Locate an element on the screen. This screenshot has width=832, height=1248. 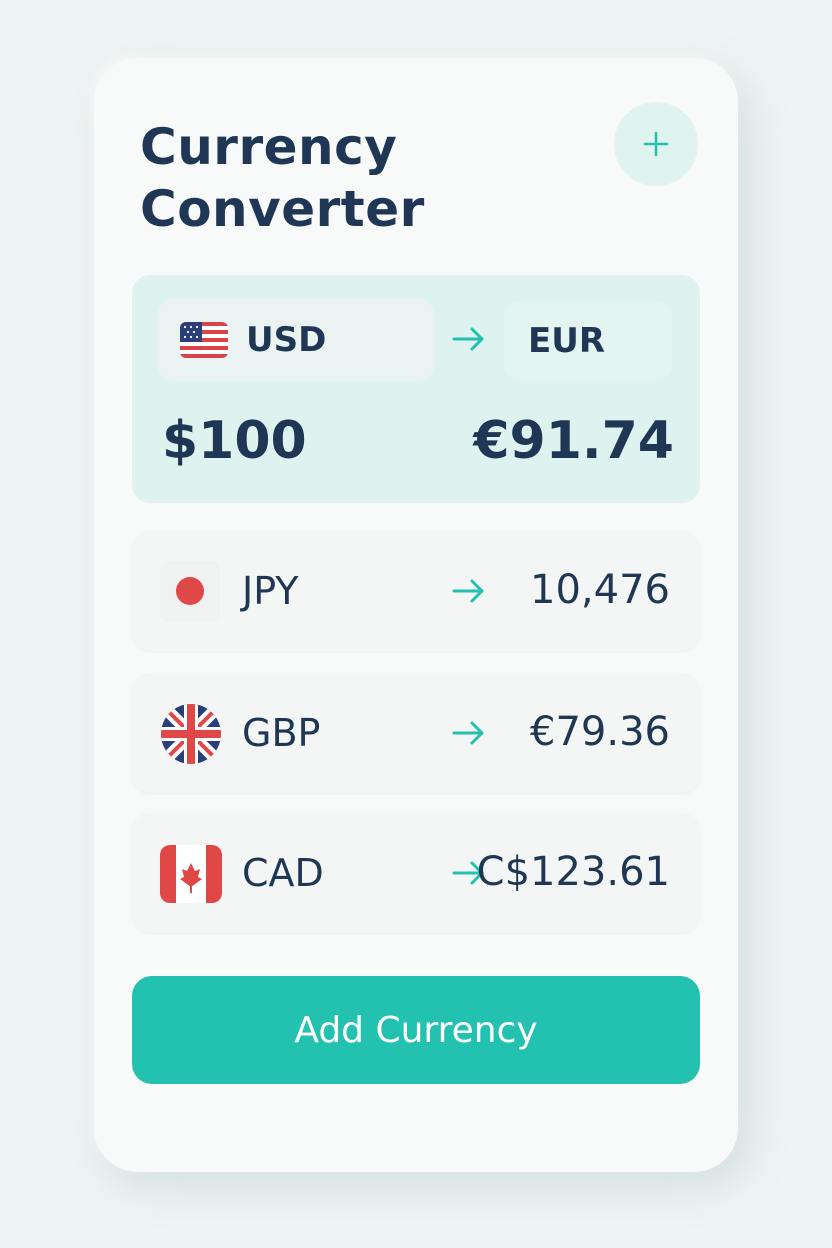
converted-amount: €79.36 is located at coordinates (600, 732).